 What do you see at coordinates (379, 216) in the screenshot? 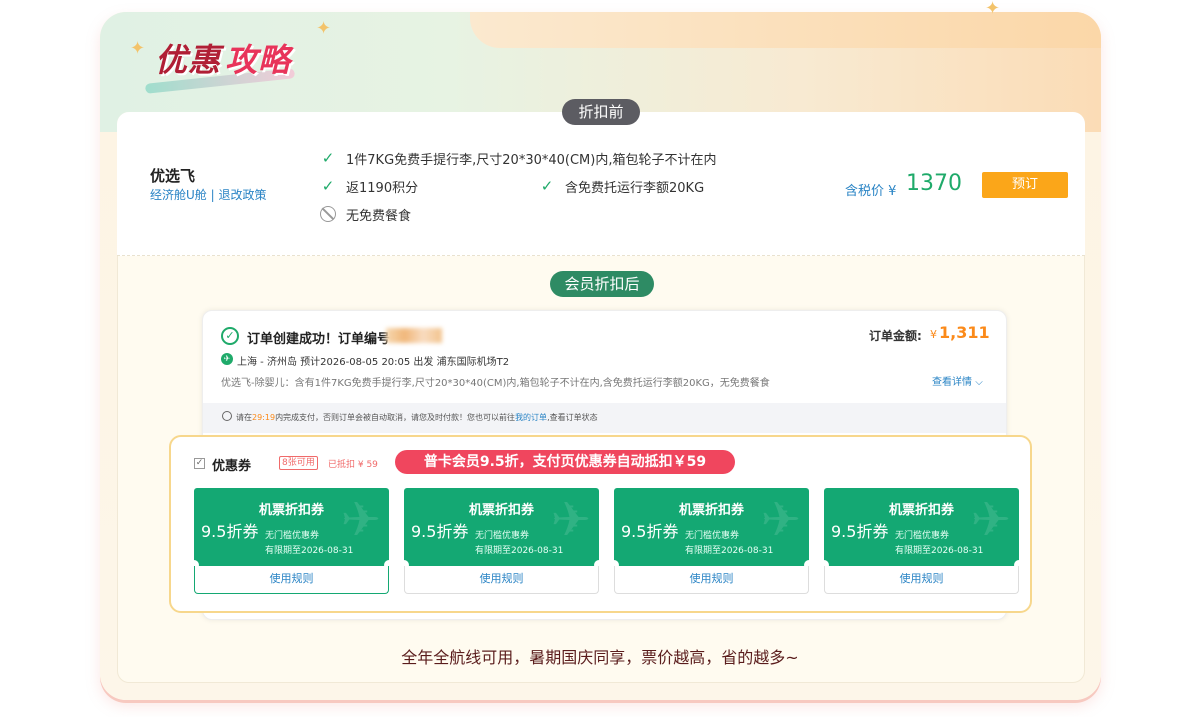
I see `feature-text: 无免费餐食` at bounding box center [379, 216].